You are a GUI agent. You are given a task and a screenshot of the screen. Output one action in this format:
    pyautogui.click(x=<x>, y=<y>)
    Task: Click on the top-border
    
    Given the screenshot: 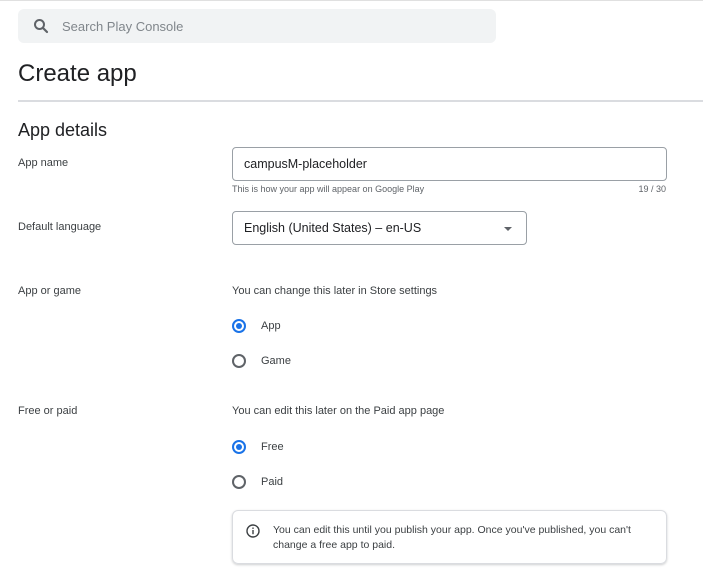 What is the action you would take?
    pyautogui.click(x=351, y=0)
    